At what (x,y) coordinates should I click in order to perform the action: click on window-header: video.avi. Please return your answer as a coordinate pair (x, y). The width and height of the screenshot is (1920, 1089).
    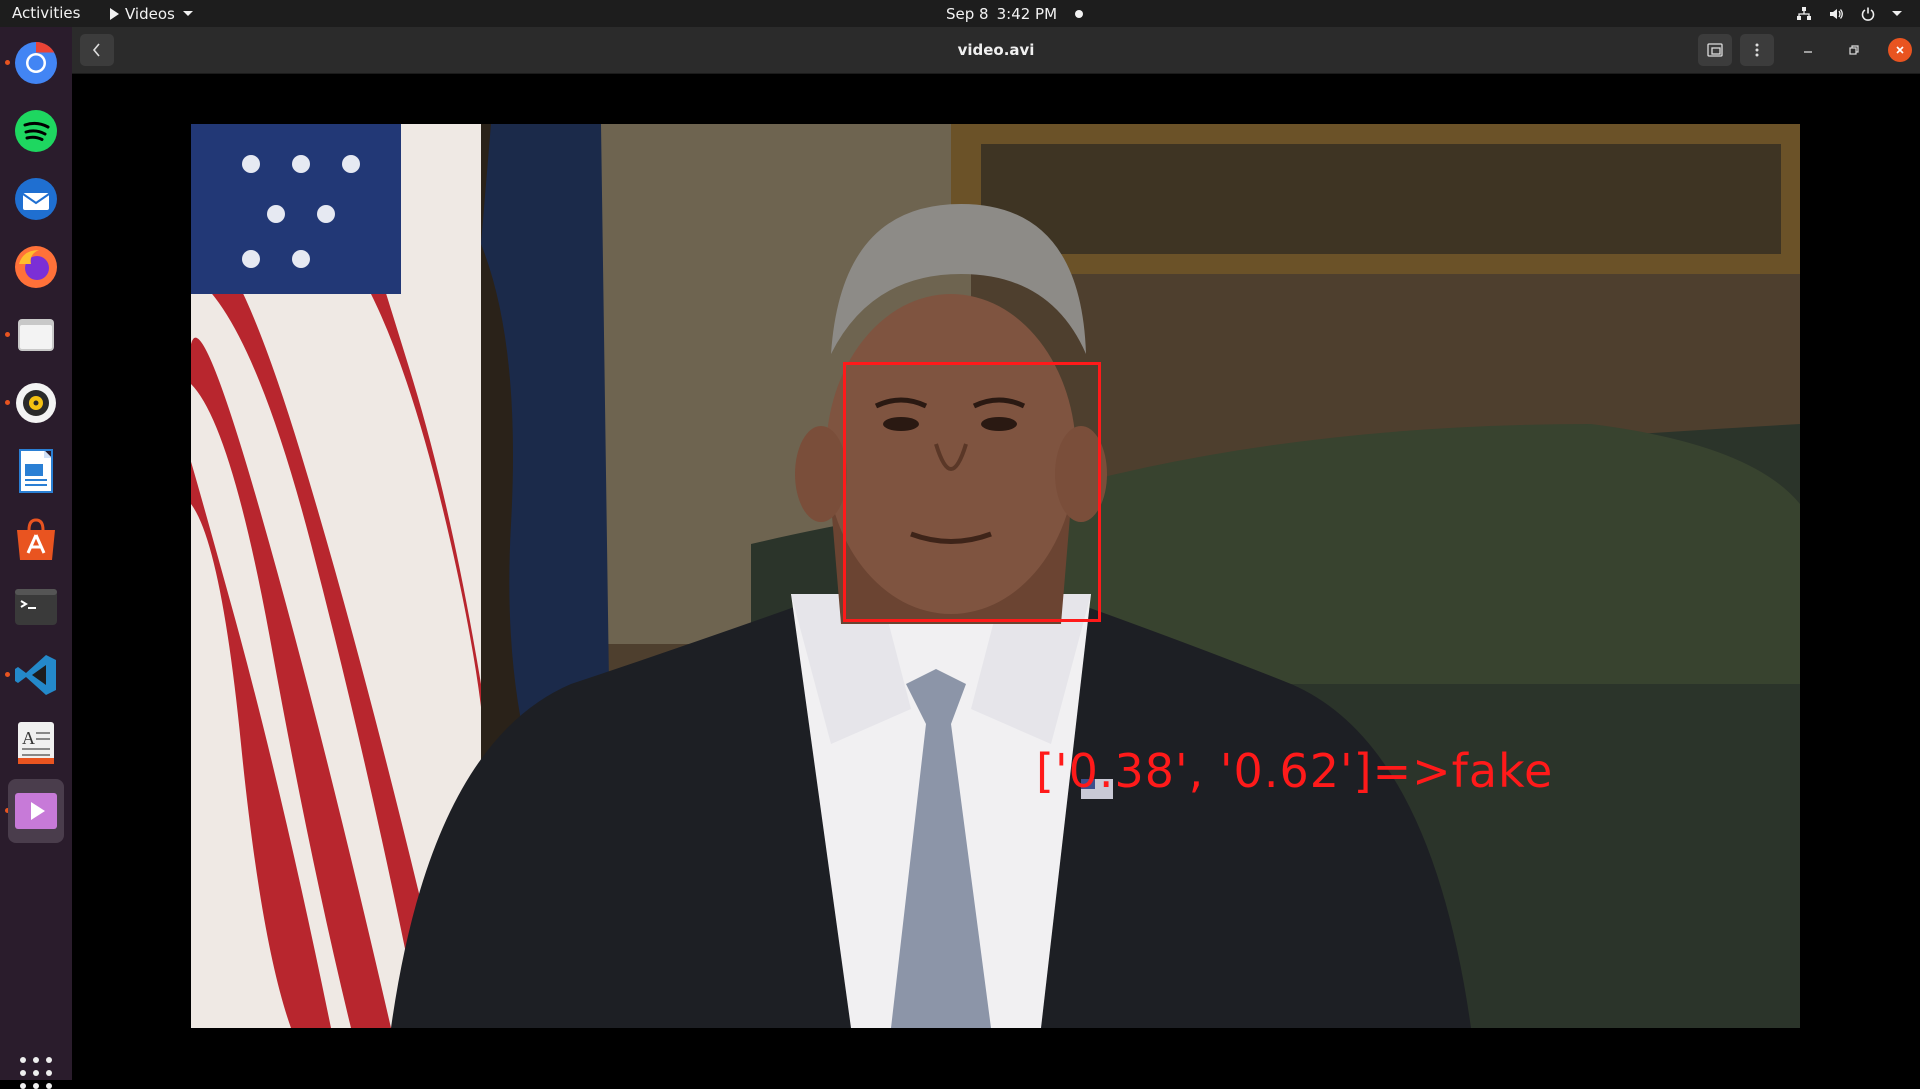
    Looking at the image, I should click on (996, 50).